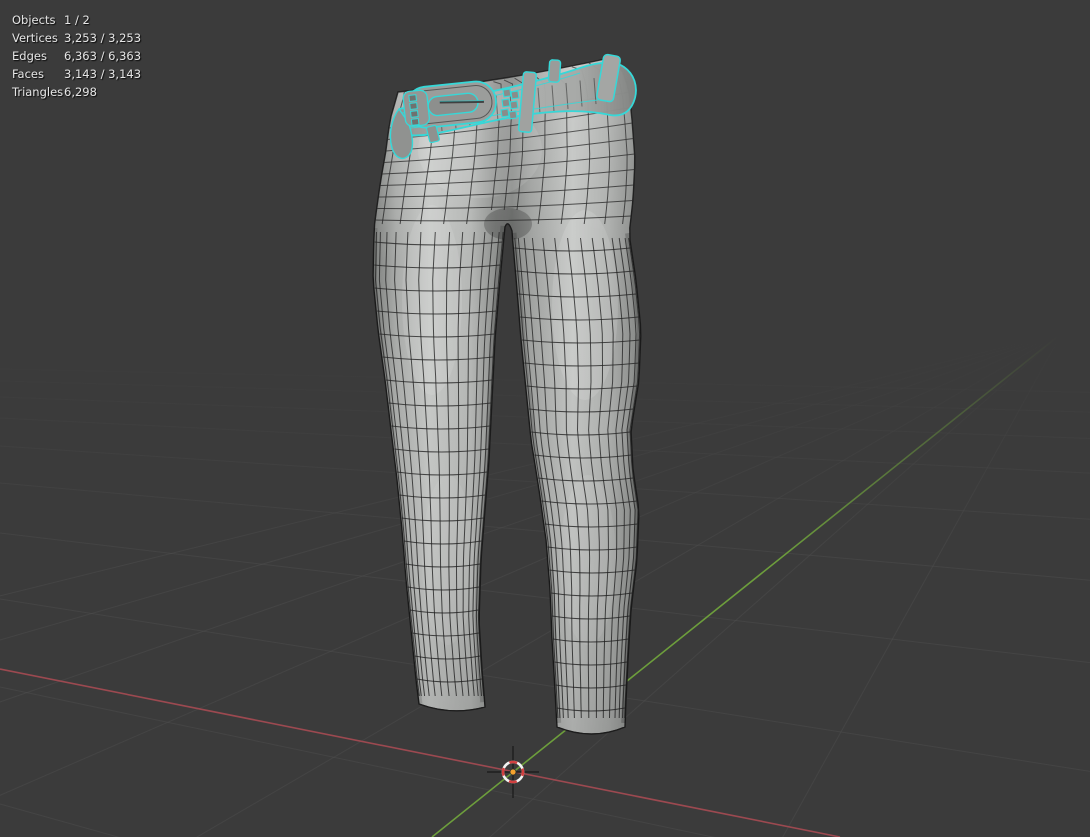  Describe the element at coordinates (103, 74) in the screenshot. I see `stats-value: 3,143 / 3,143` at that location.